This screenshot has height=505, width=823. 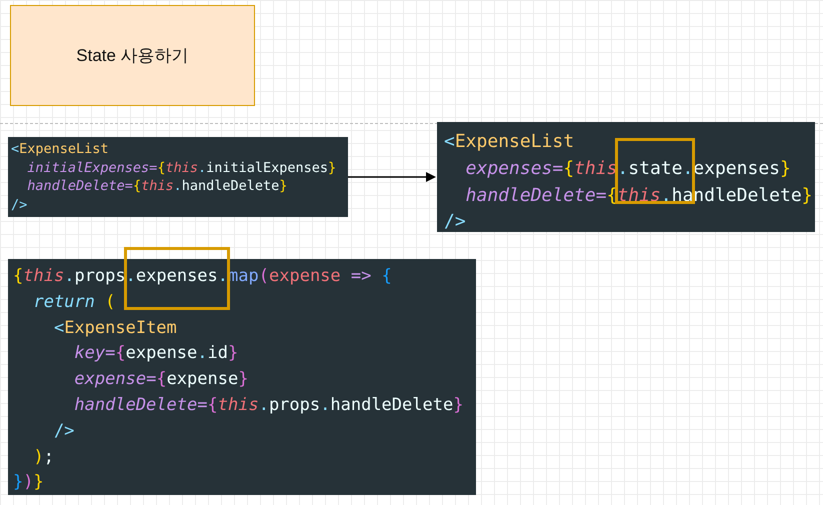 I want to click on code-line: handleDelete={this.props.handleDelete}, so click(x=268, y=405).